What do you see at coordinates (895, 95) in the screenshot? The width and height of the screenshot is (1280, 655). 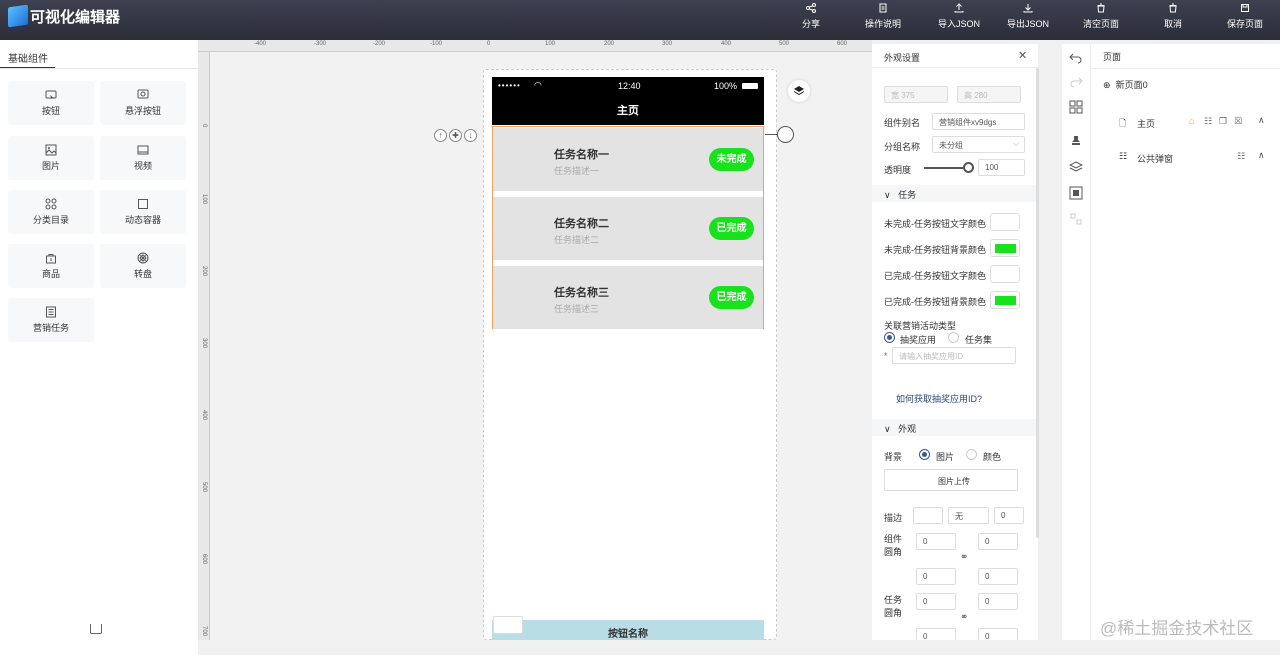 I see `width-label: 宽` at bounding box center [895, 95].